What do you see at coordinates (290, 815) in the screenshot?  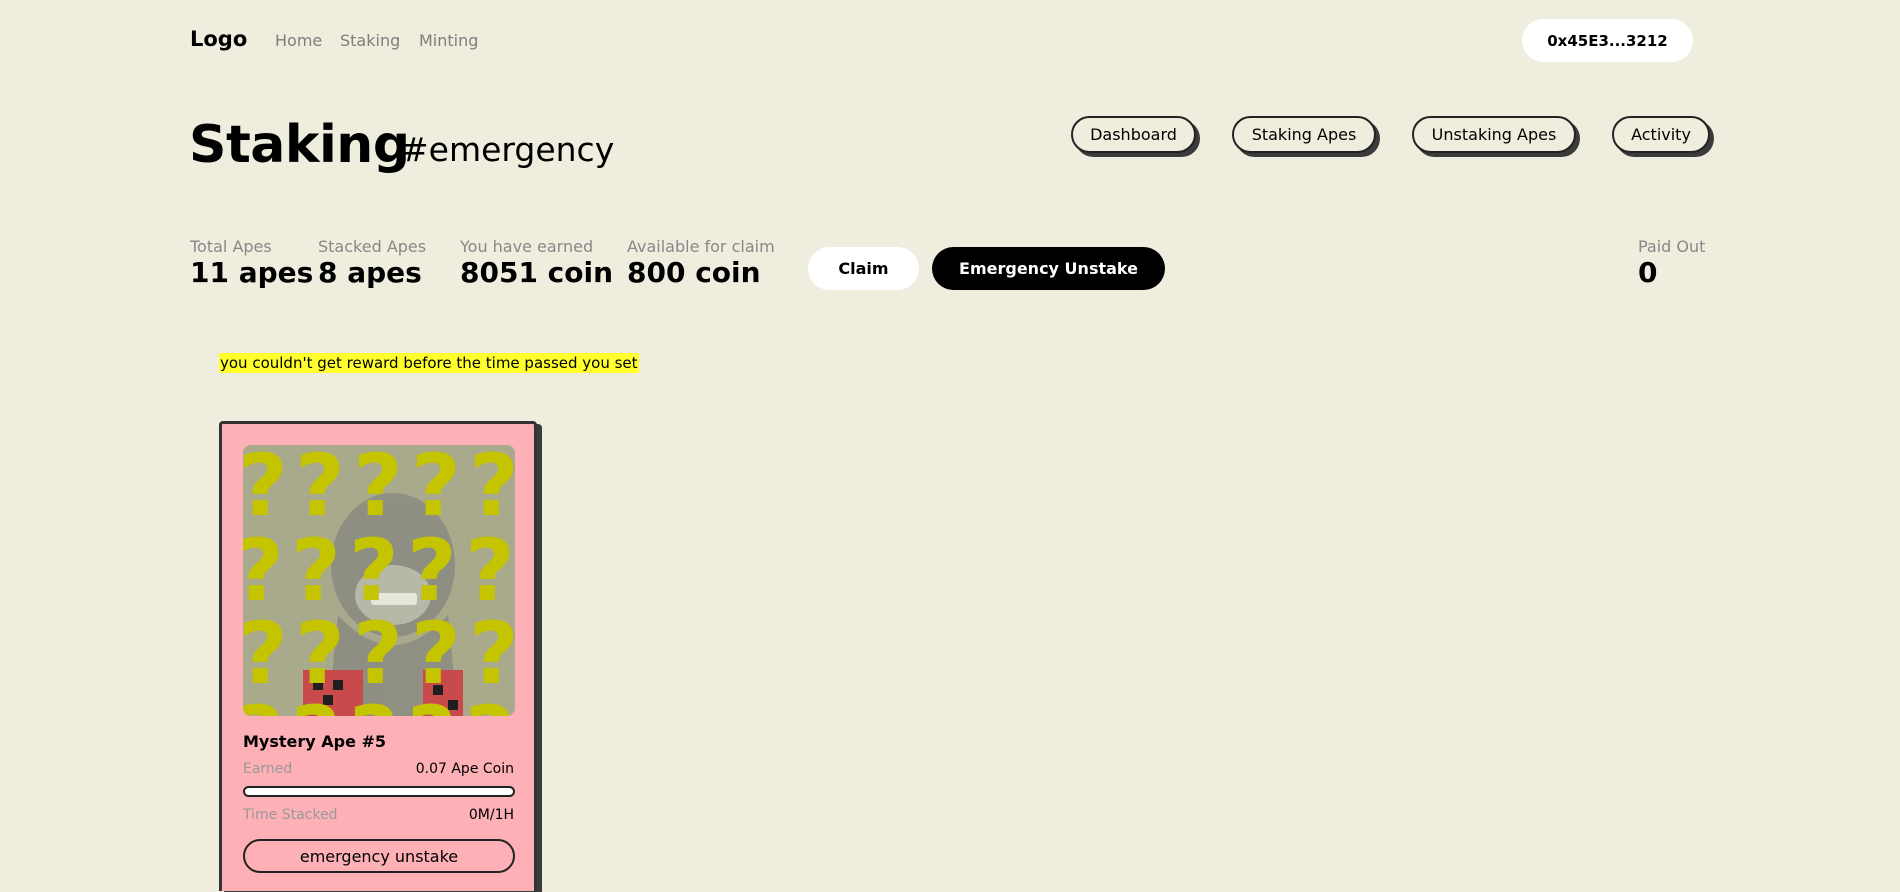 I see `time-stacked-label: Time Stacked` at bounding box center [290, 815].